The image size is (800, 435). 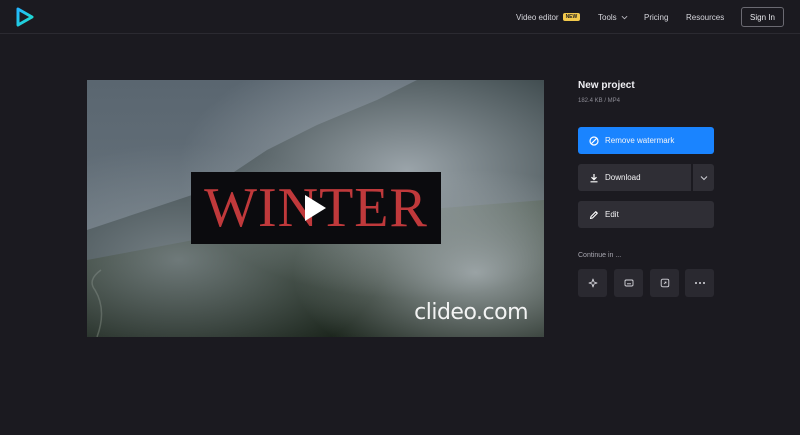 I want to click on nav-pricing: Pricing, so click(x=656, y=17).